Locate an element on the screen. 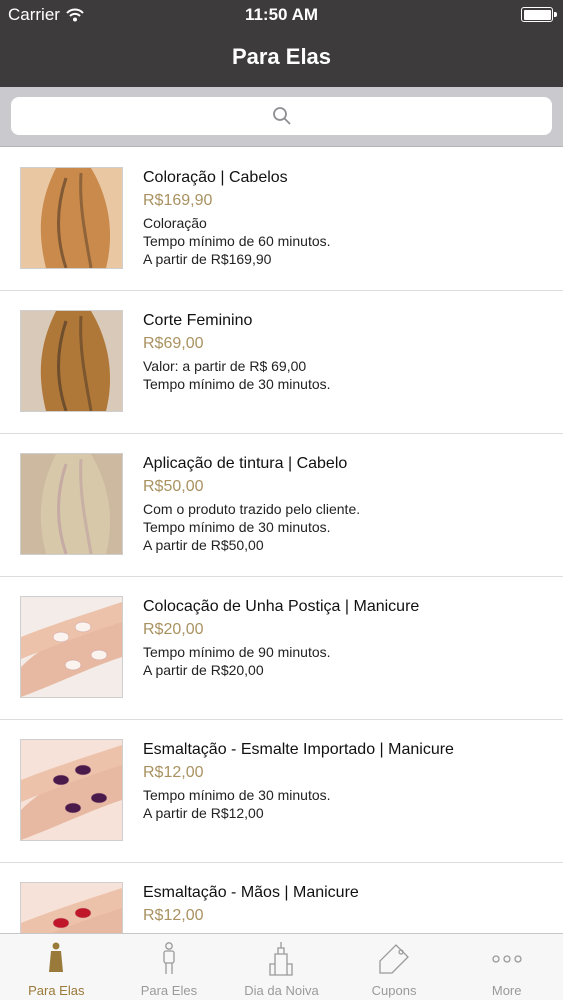 The image size is (563, 1000). service-name: Corte Feminino is located at coordinates (198, 320).